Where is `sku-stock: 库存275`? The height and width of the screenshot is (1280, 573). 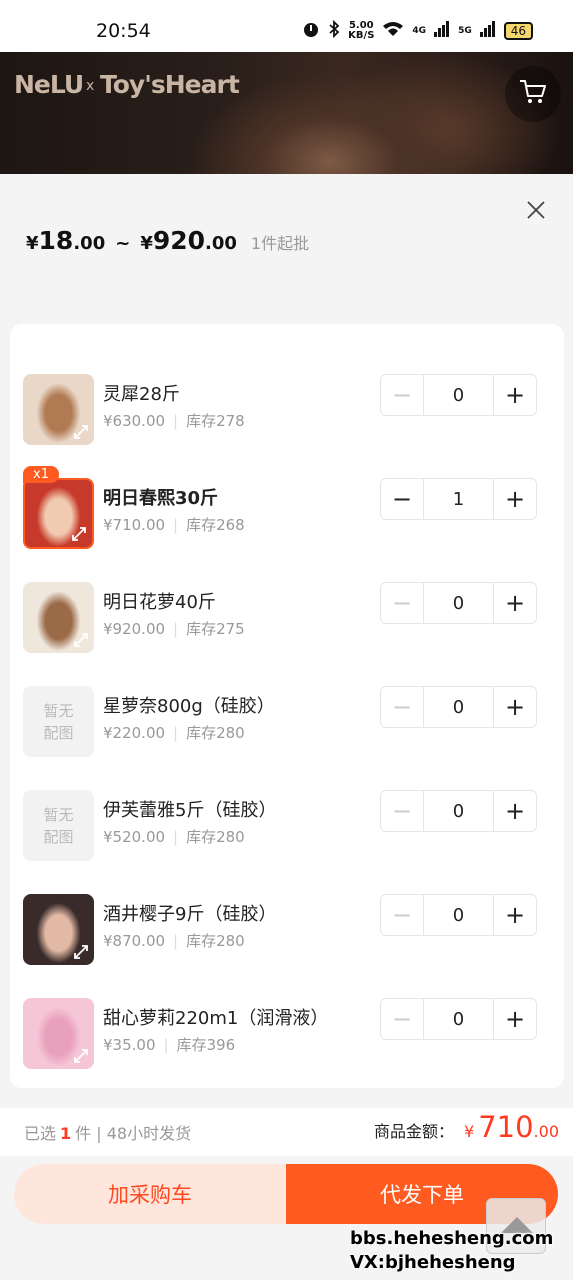 sku-stock: 库存275 is located at coordinates (215, 629).